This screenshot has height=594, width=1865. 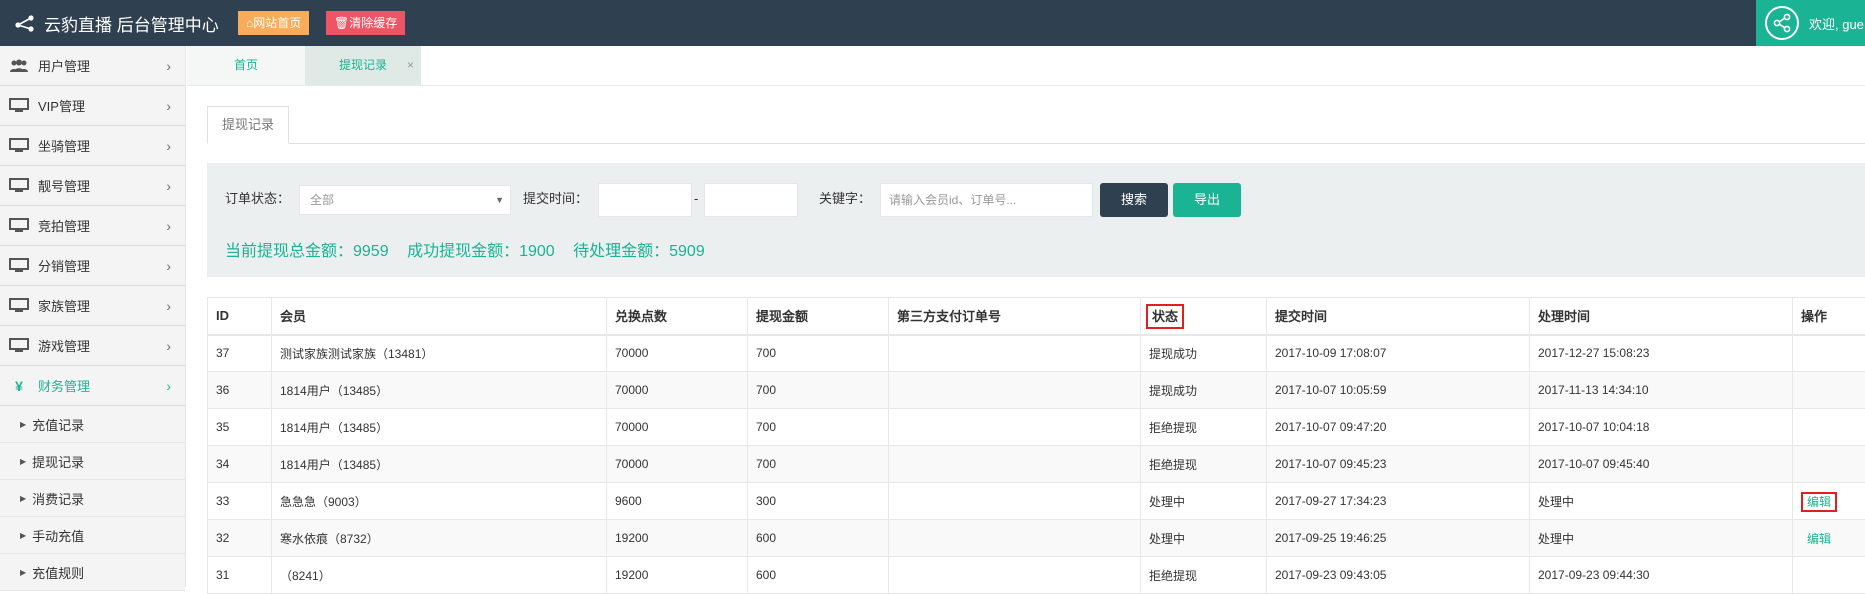 I want to click on cell-process-time: 2017-10-07 10:04:18, so click(x=1661, y=427).